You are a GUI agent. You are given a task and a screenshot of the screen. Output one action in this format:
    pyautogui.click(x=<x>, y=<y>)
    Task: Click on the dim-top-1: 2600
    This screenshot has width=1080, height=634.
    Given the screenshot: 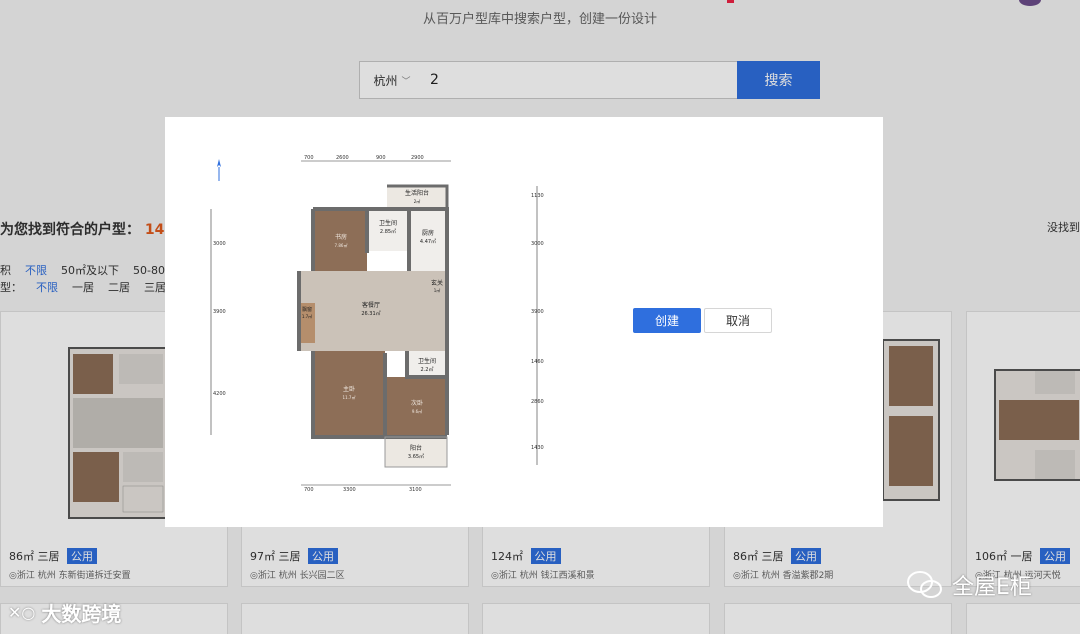 What is the action you would take?
    pyautogui.click(x=342, y=158)
    